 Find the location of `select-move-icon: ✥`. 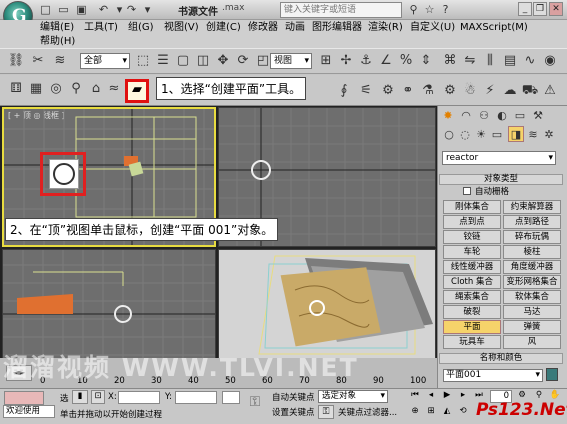

select-move-icon: ✥ is located at coordinates (223, 61).